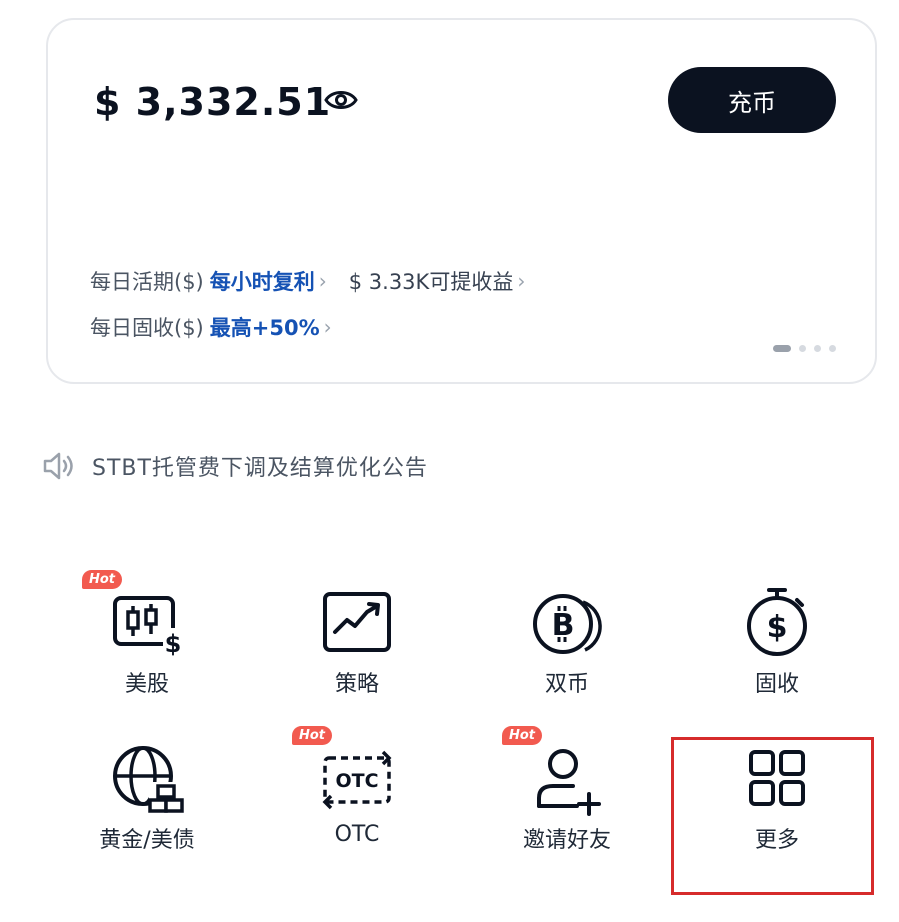  I want to click on total-balance: $ 3,332.51, so click(213, 102).